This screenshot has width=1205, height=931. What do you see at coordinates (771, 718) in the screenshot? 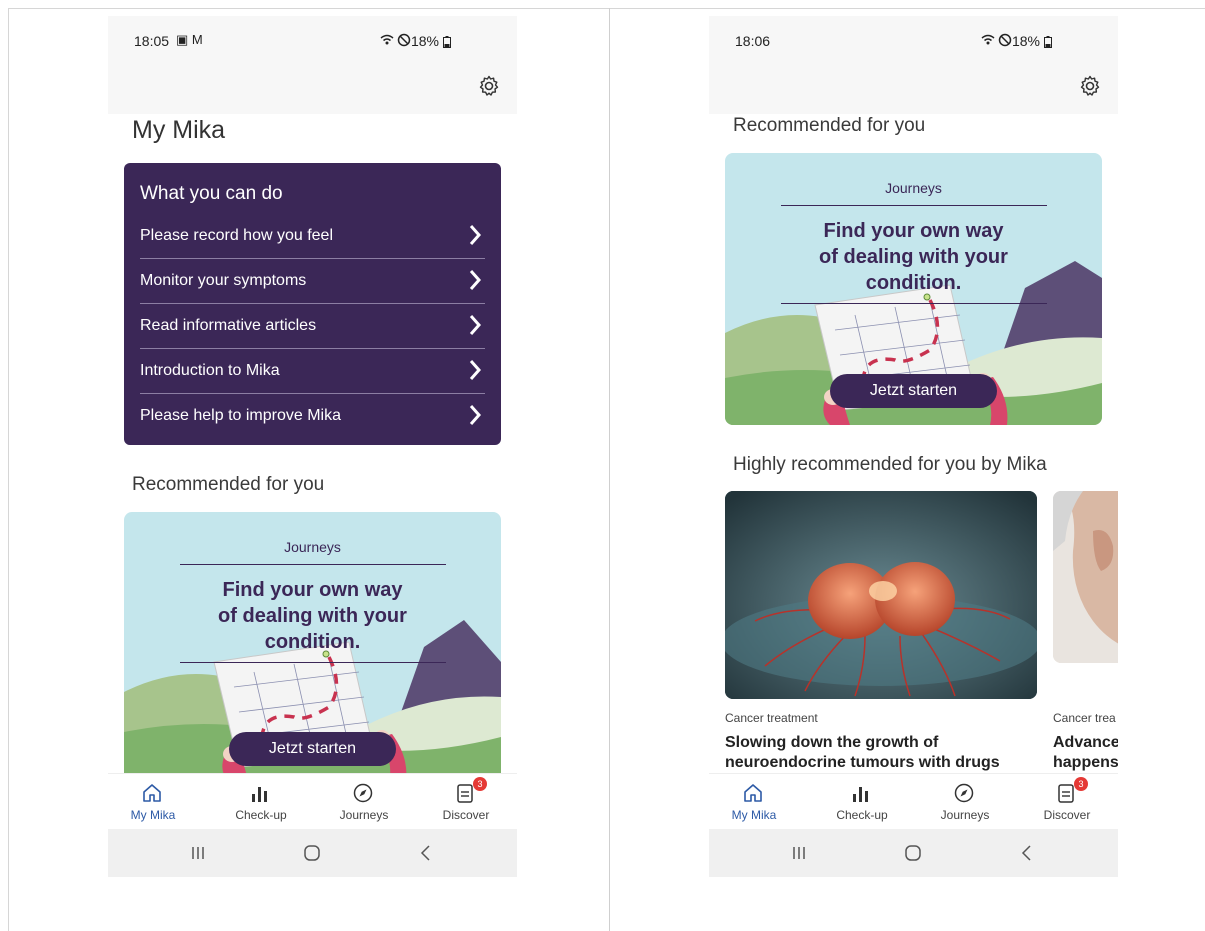
I see `article-category: Cancer treatment` at bounding box center [771, 718].